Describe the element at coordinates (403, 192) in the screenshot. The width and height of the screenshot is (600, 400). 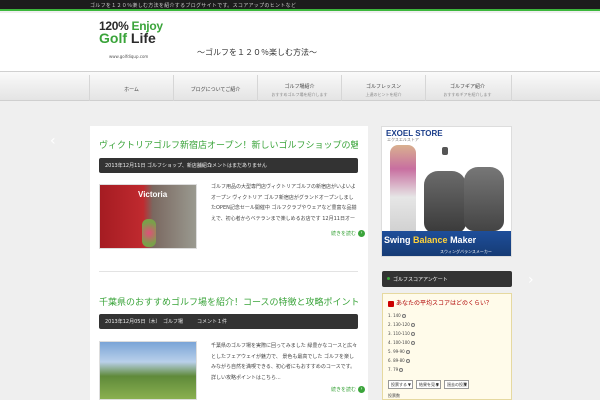
I see `golfer-figure` at that location.